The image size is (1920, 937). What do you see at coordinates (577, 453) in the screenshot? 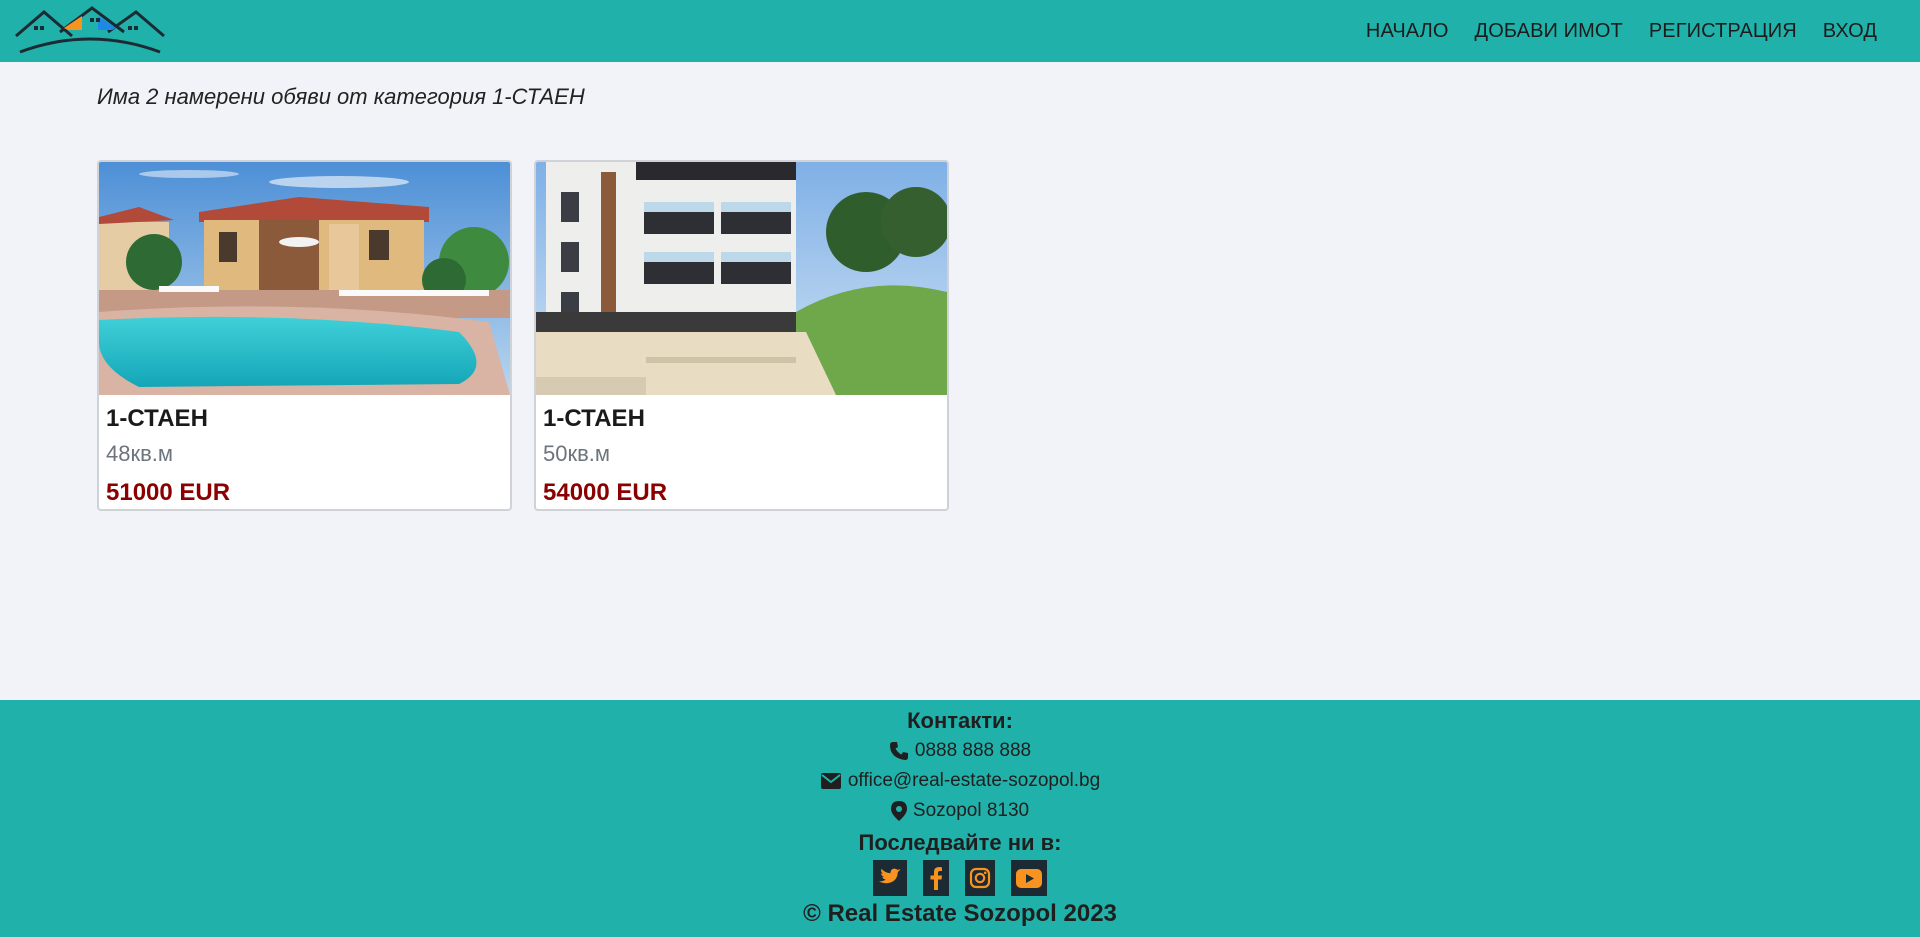
I see `listing-area: 50кв.м` at bounding box center [577, 453].